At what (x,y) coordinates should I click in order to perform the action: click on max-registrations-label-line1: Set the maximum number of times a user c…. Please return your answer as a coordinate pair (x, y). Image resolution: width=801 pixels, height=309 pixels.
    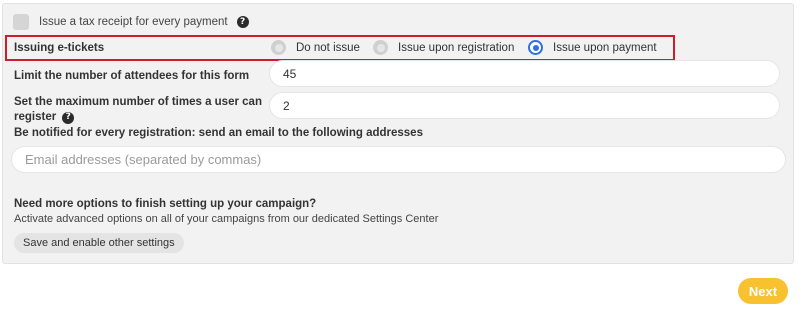
    Looking at the image, I should click on (138, 102).